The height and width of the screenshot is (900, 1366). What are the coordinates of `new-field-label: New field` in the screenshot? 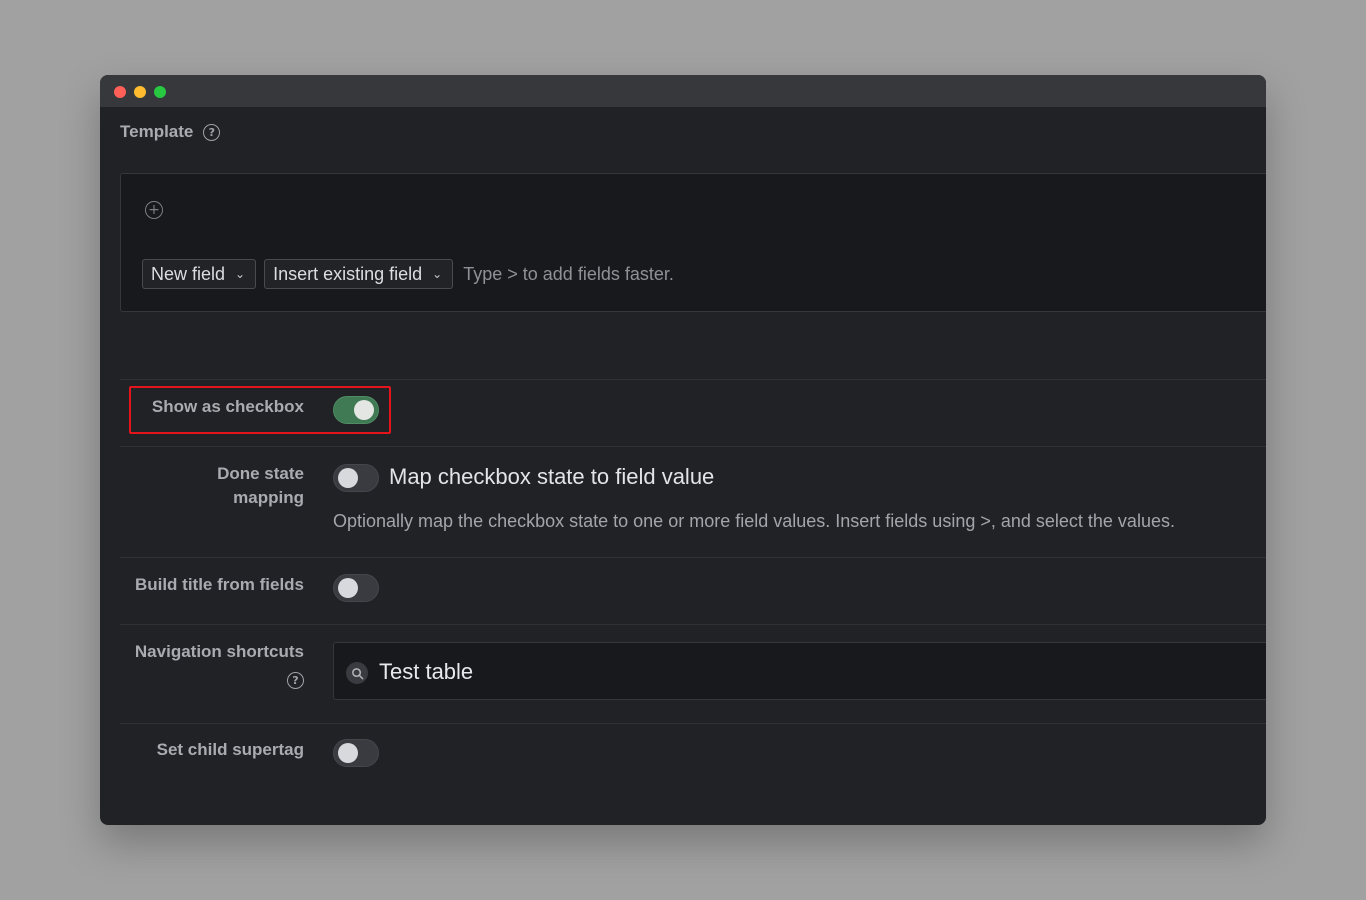 It's located at (188, 273).